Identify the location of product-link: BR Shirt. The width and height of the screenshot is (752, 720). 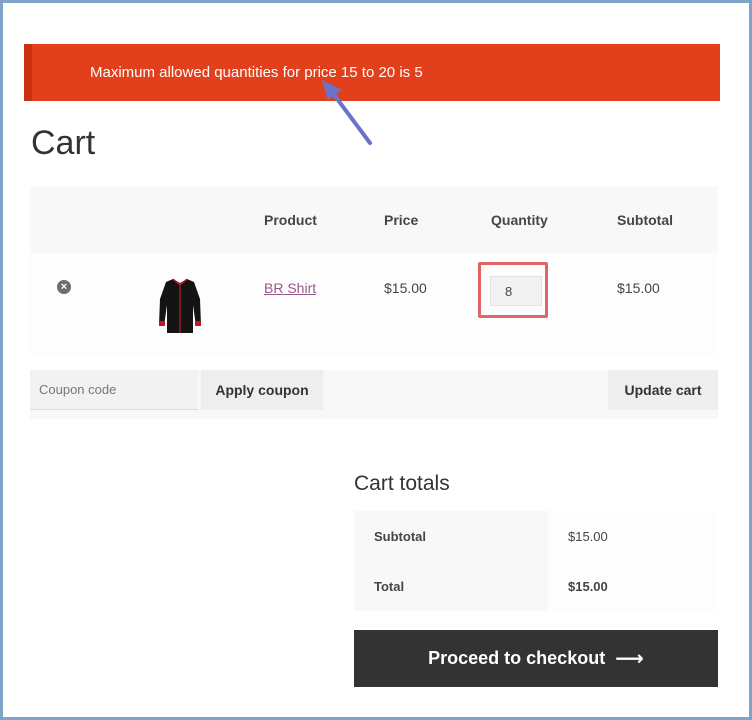
(290, 288).